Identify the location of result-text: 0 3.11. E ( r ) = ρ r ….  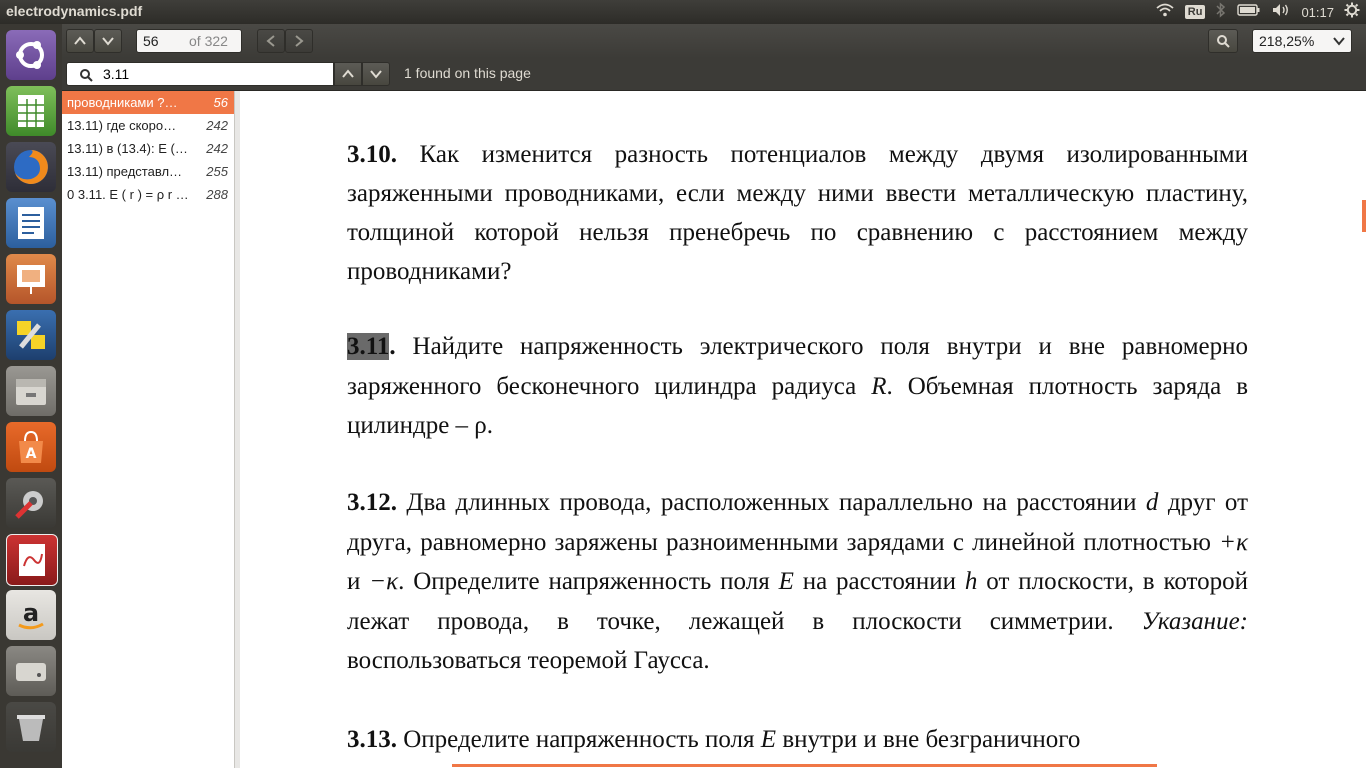
(128, 194).